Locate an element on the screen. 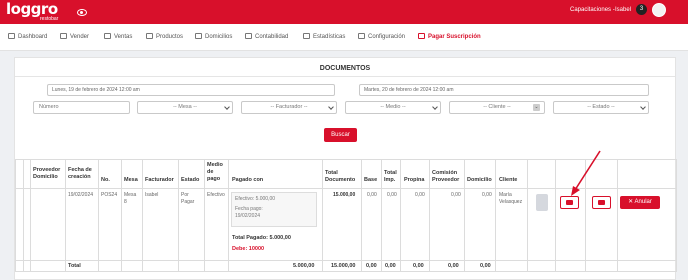  numero-placeholder: Número is located at coordinates (49, 107).